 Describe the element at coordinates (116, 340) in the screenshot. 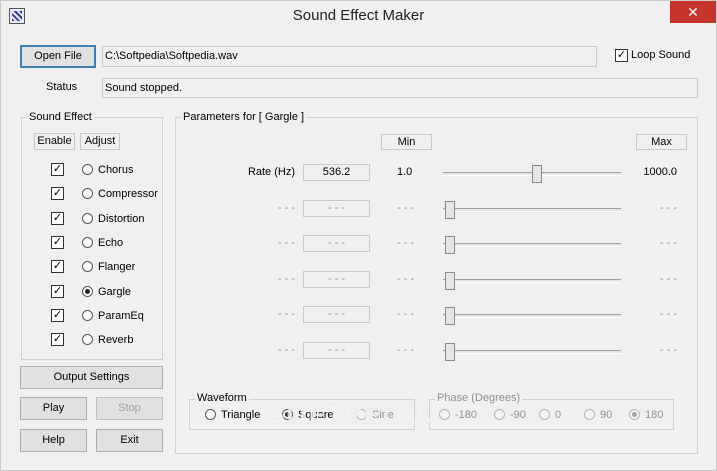

I see `effect-label: Reverb` at that location.